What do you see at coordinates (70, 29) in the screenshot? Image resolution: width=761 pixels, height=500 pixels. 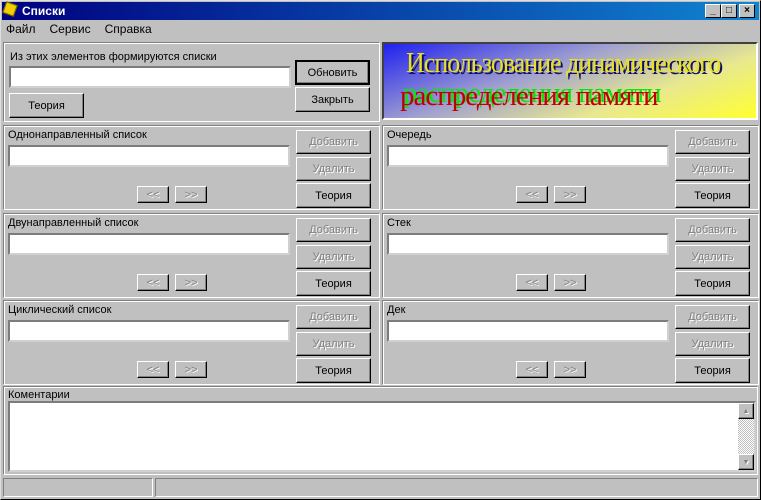 I see `menu-service: Сервис` at bounding box center [70, 29].